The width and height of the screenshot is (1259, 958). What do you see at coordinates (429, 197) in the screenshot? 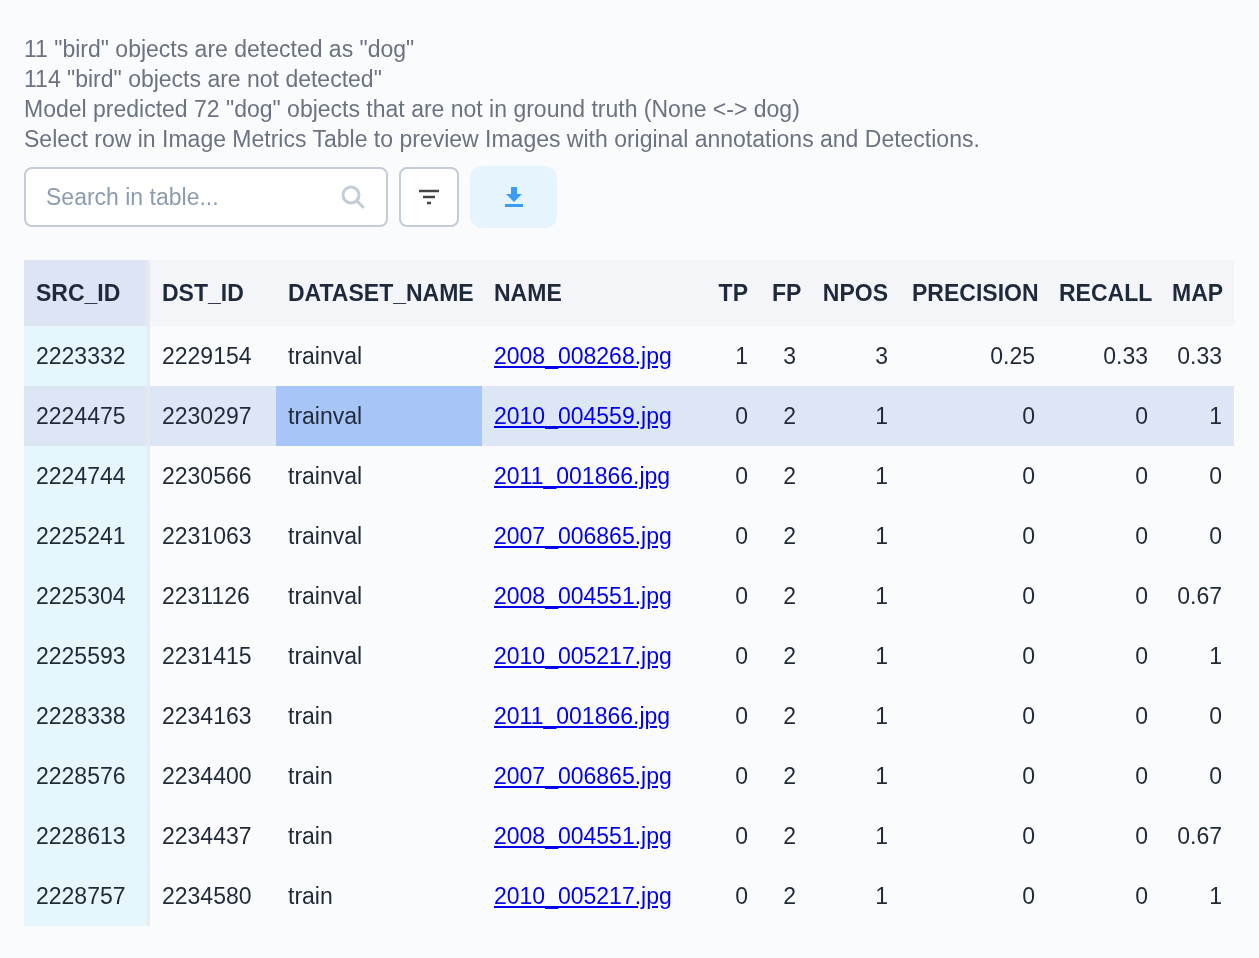
I see `filter-button` at bounding box center [429, 197].